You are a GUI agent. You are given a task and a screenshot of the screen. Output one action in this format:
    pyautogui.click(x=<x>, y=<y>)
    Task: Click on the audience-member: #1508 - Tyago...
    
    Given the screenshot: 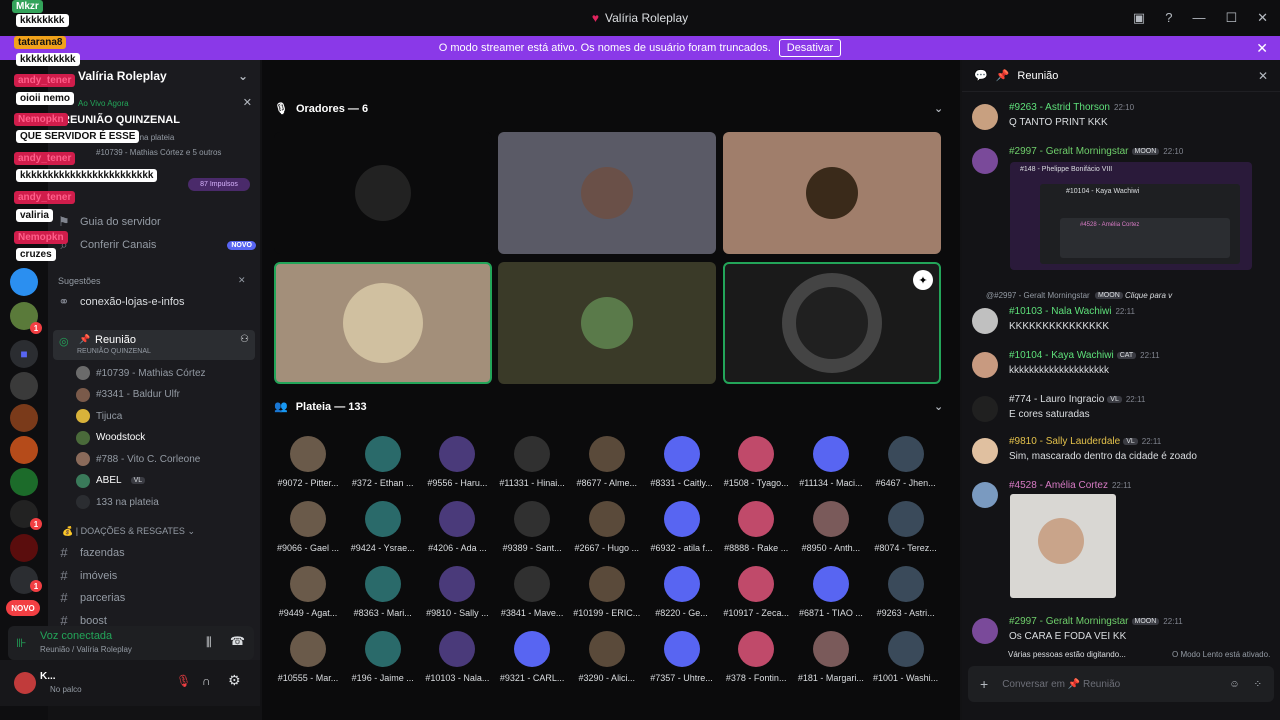 What is the action you would take?
    pyautogui.click(x=756, y=462)
    